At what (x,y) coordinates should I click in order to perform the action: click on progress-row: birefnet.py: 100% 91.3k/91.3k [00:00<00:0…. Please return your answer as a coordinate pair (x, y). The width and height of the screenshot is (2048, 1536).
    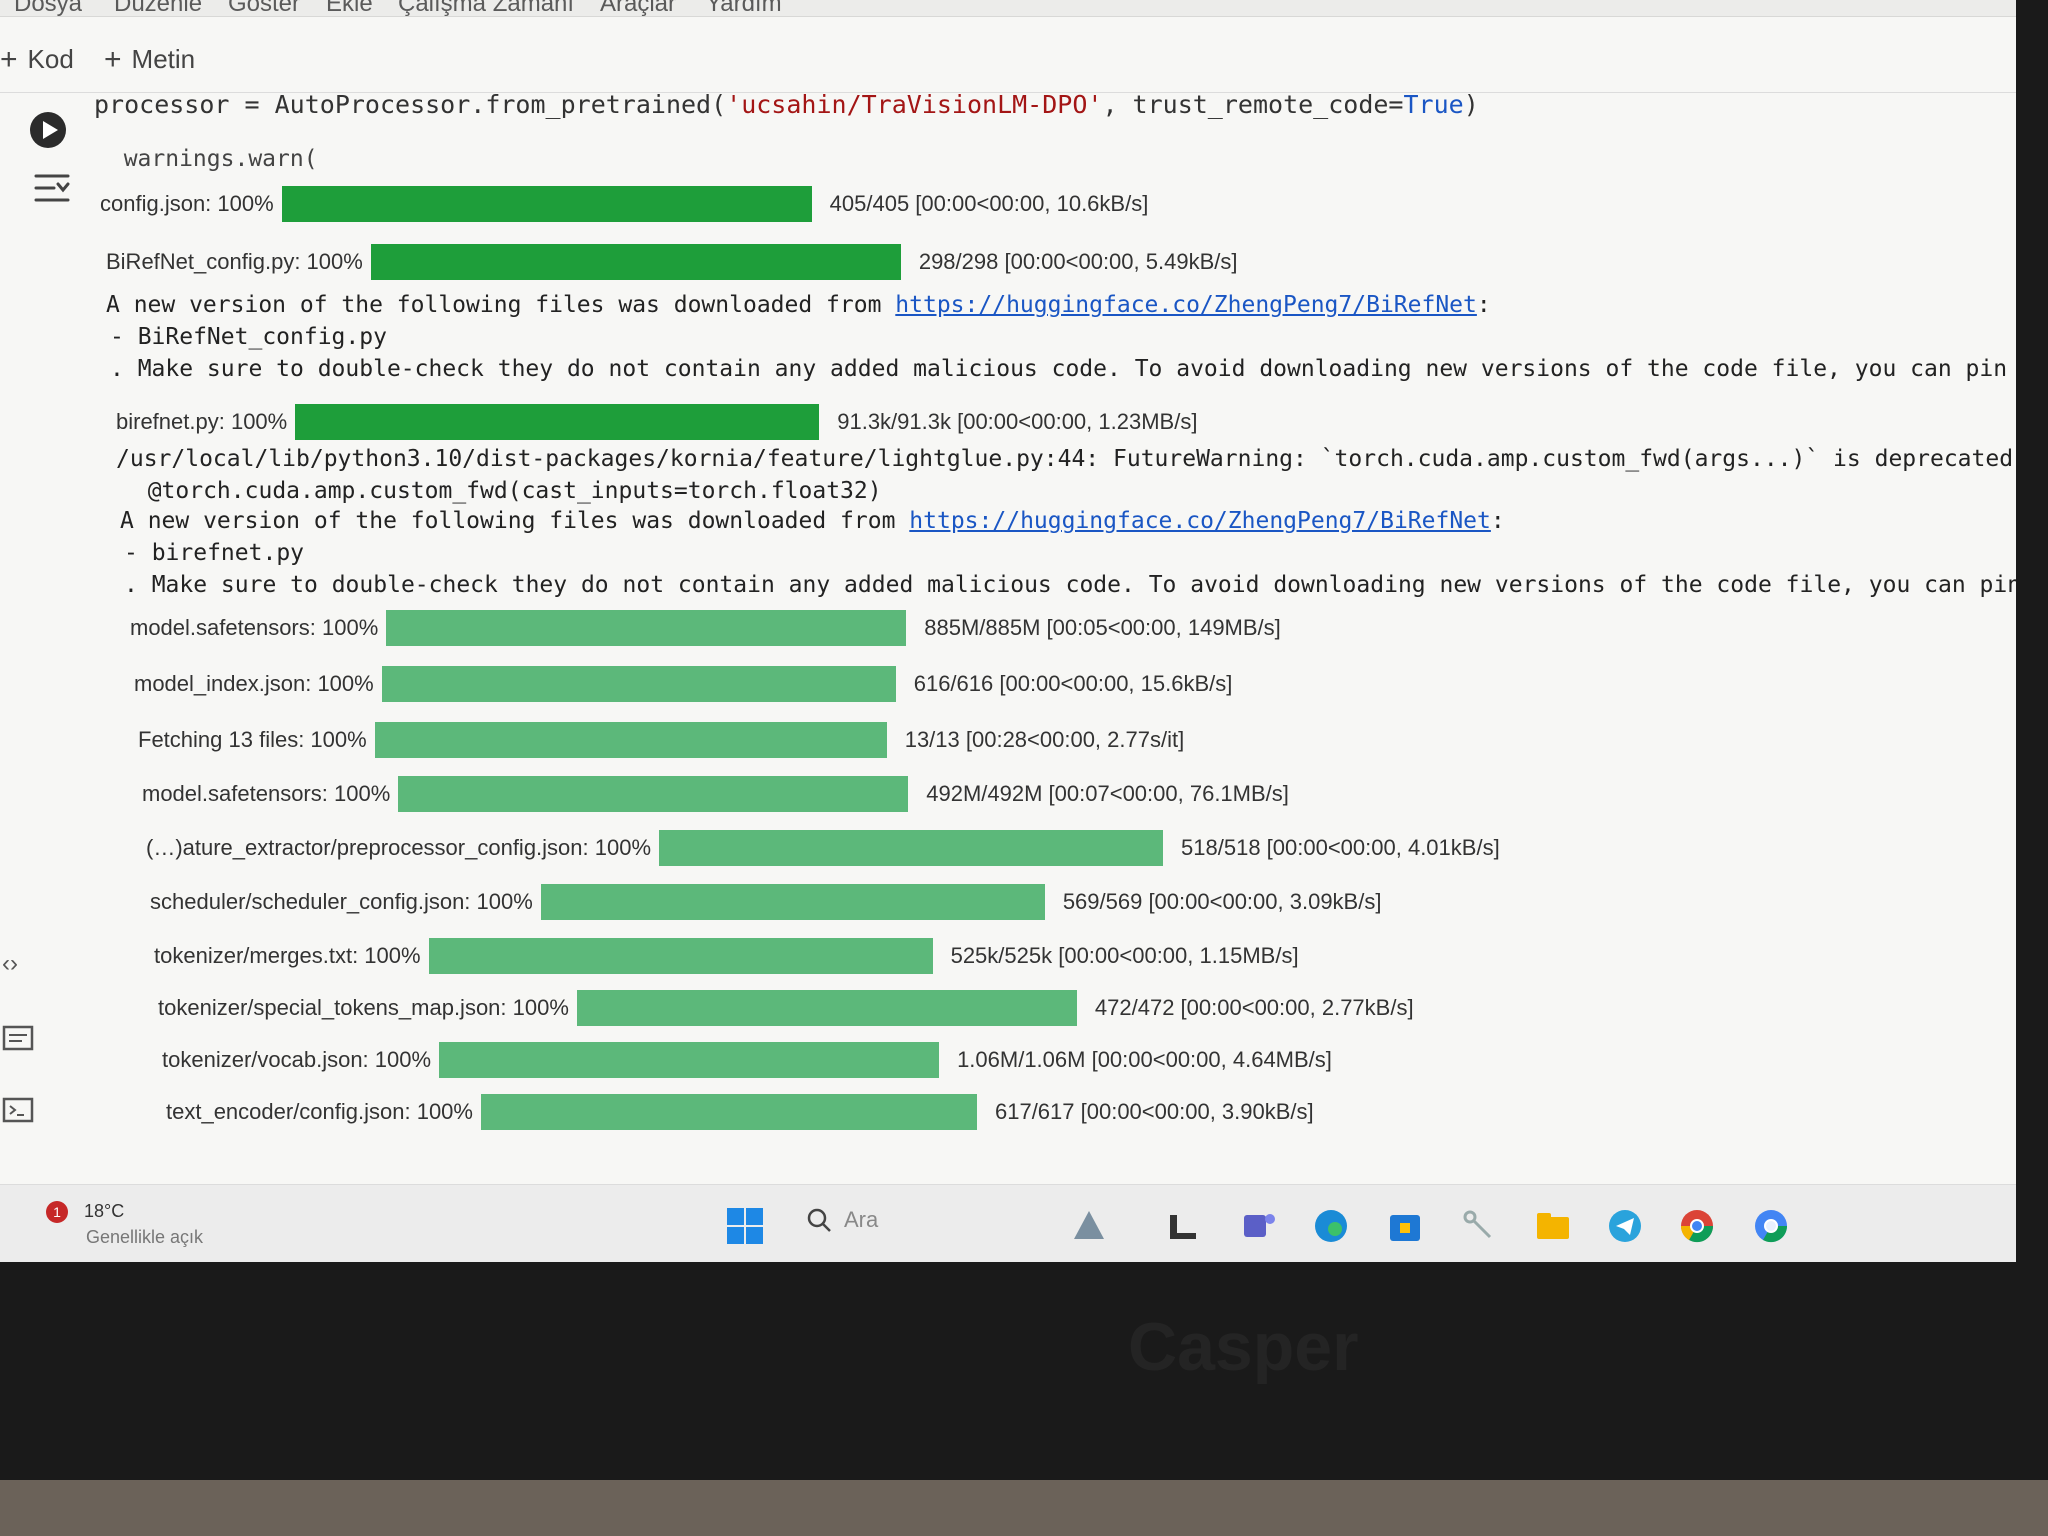
    Looking at the image, I should click on (656, 422).